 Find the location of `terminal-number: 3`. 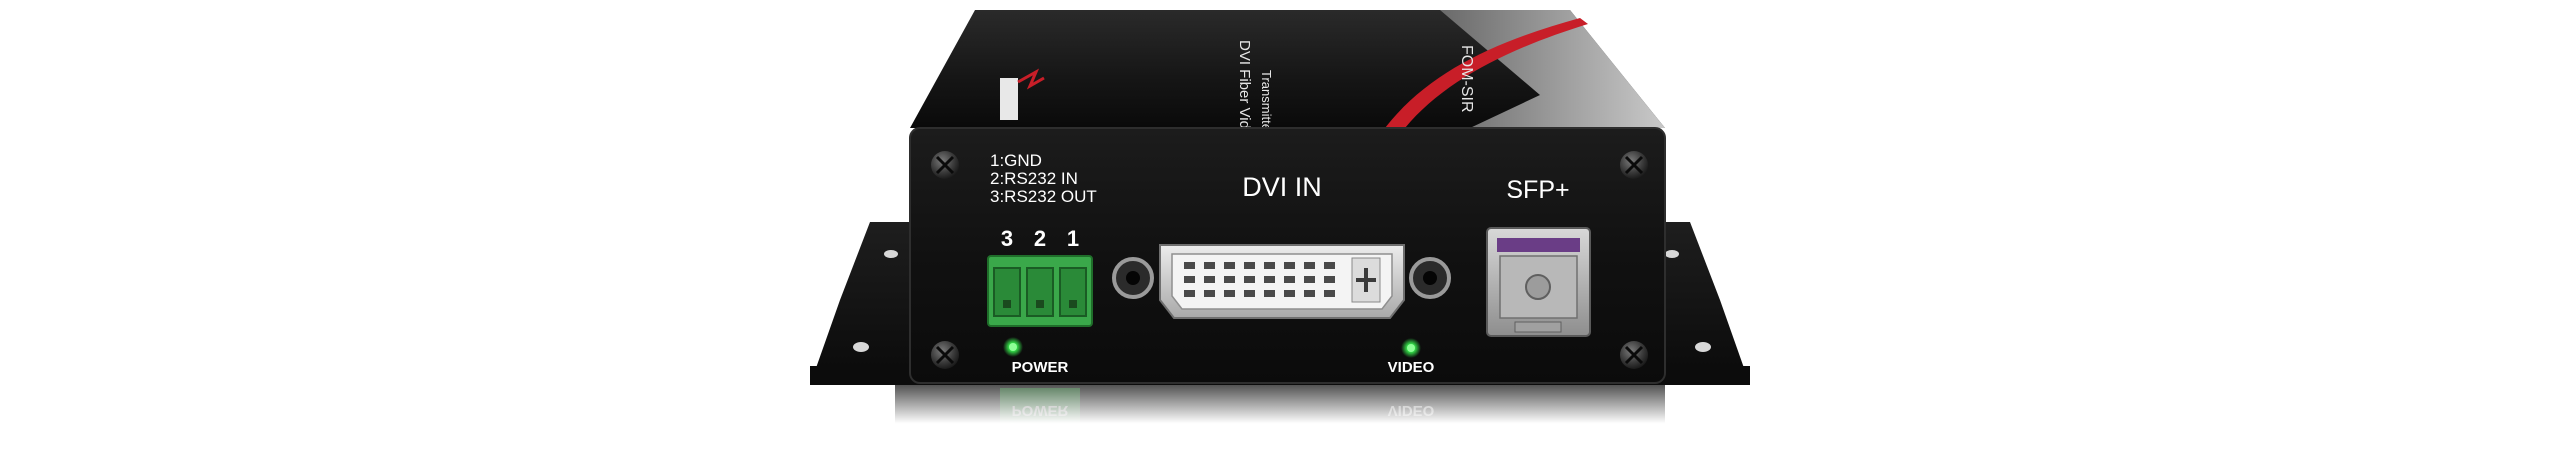

terminal-number: 3 is located at coordinates (1007, 238).